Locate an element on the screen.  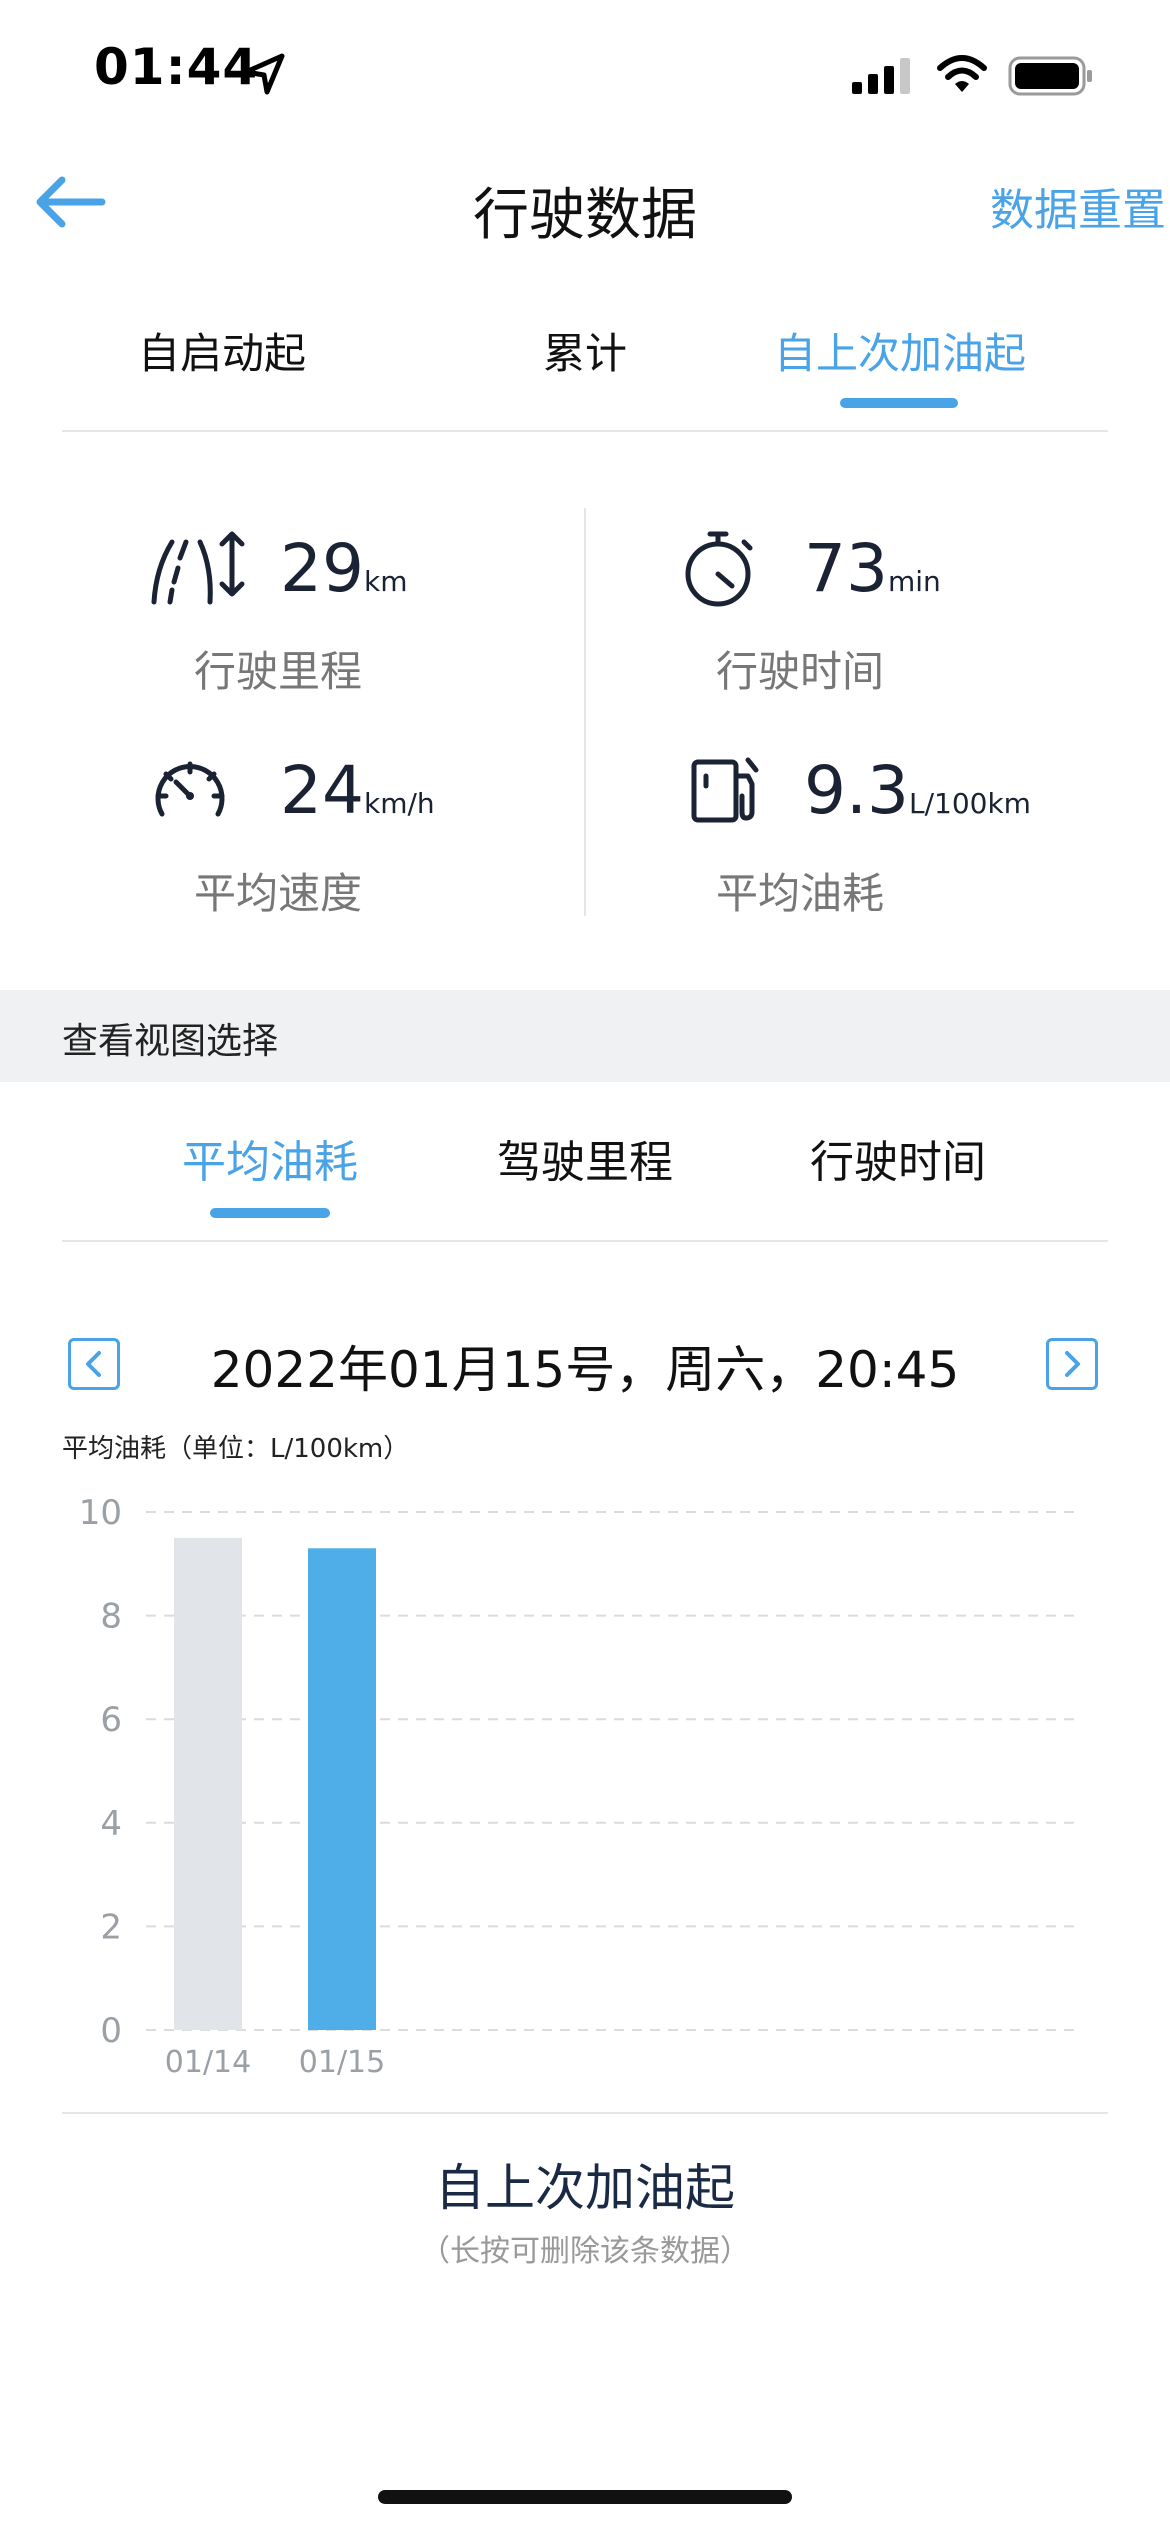
distance-value-group: 29km is located at coordinates (343, 568).